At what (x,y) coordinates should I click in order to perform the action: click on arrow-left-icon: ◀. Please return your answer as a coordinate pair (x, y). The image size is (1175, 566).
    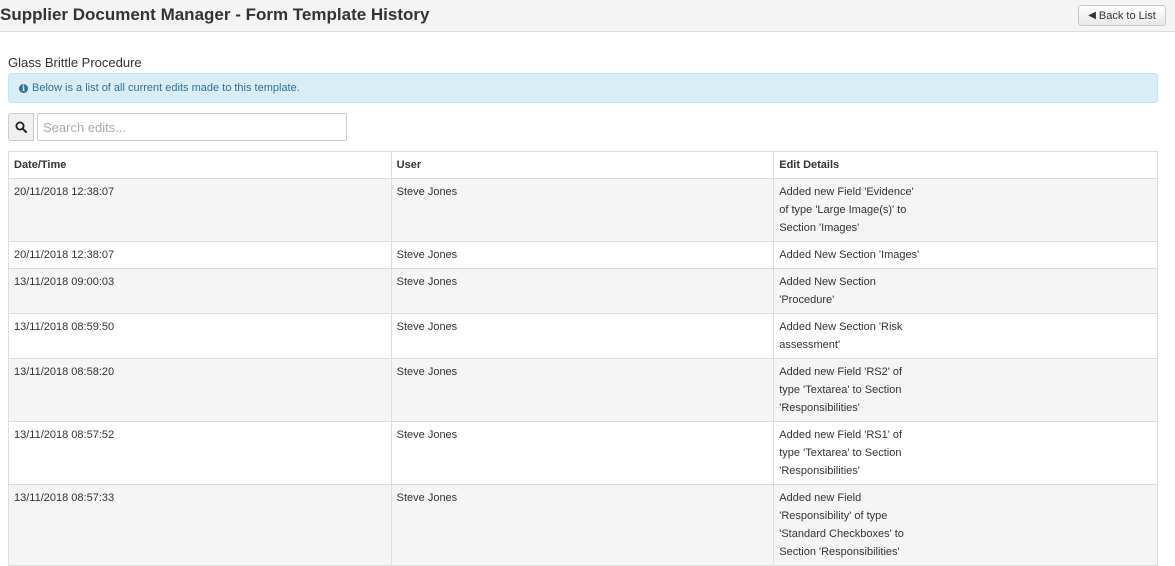
    Looking at the image, I should click on (1092, 15).